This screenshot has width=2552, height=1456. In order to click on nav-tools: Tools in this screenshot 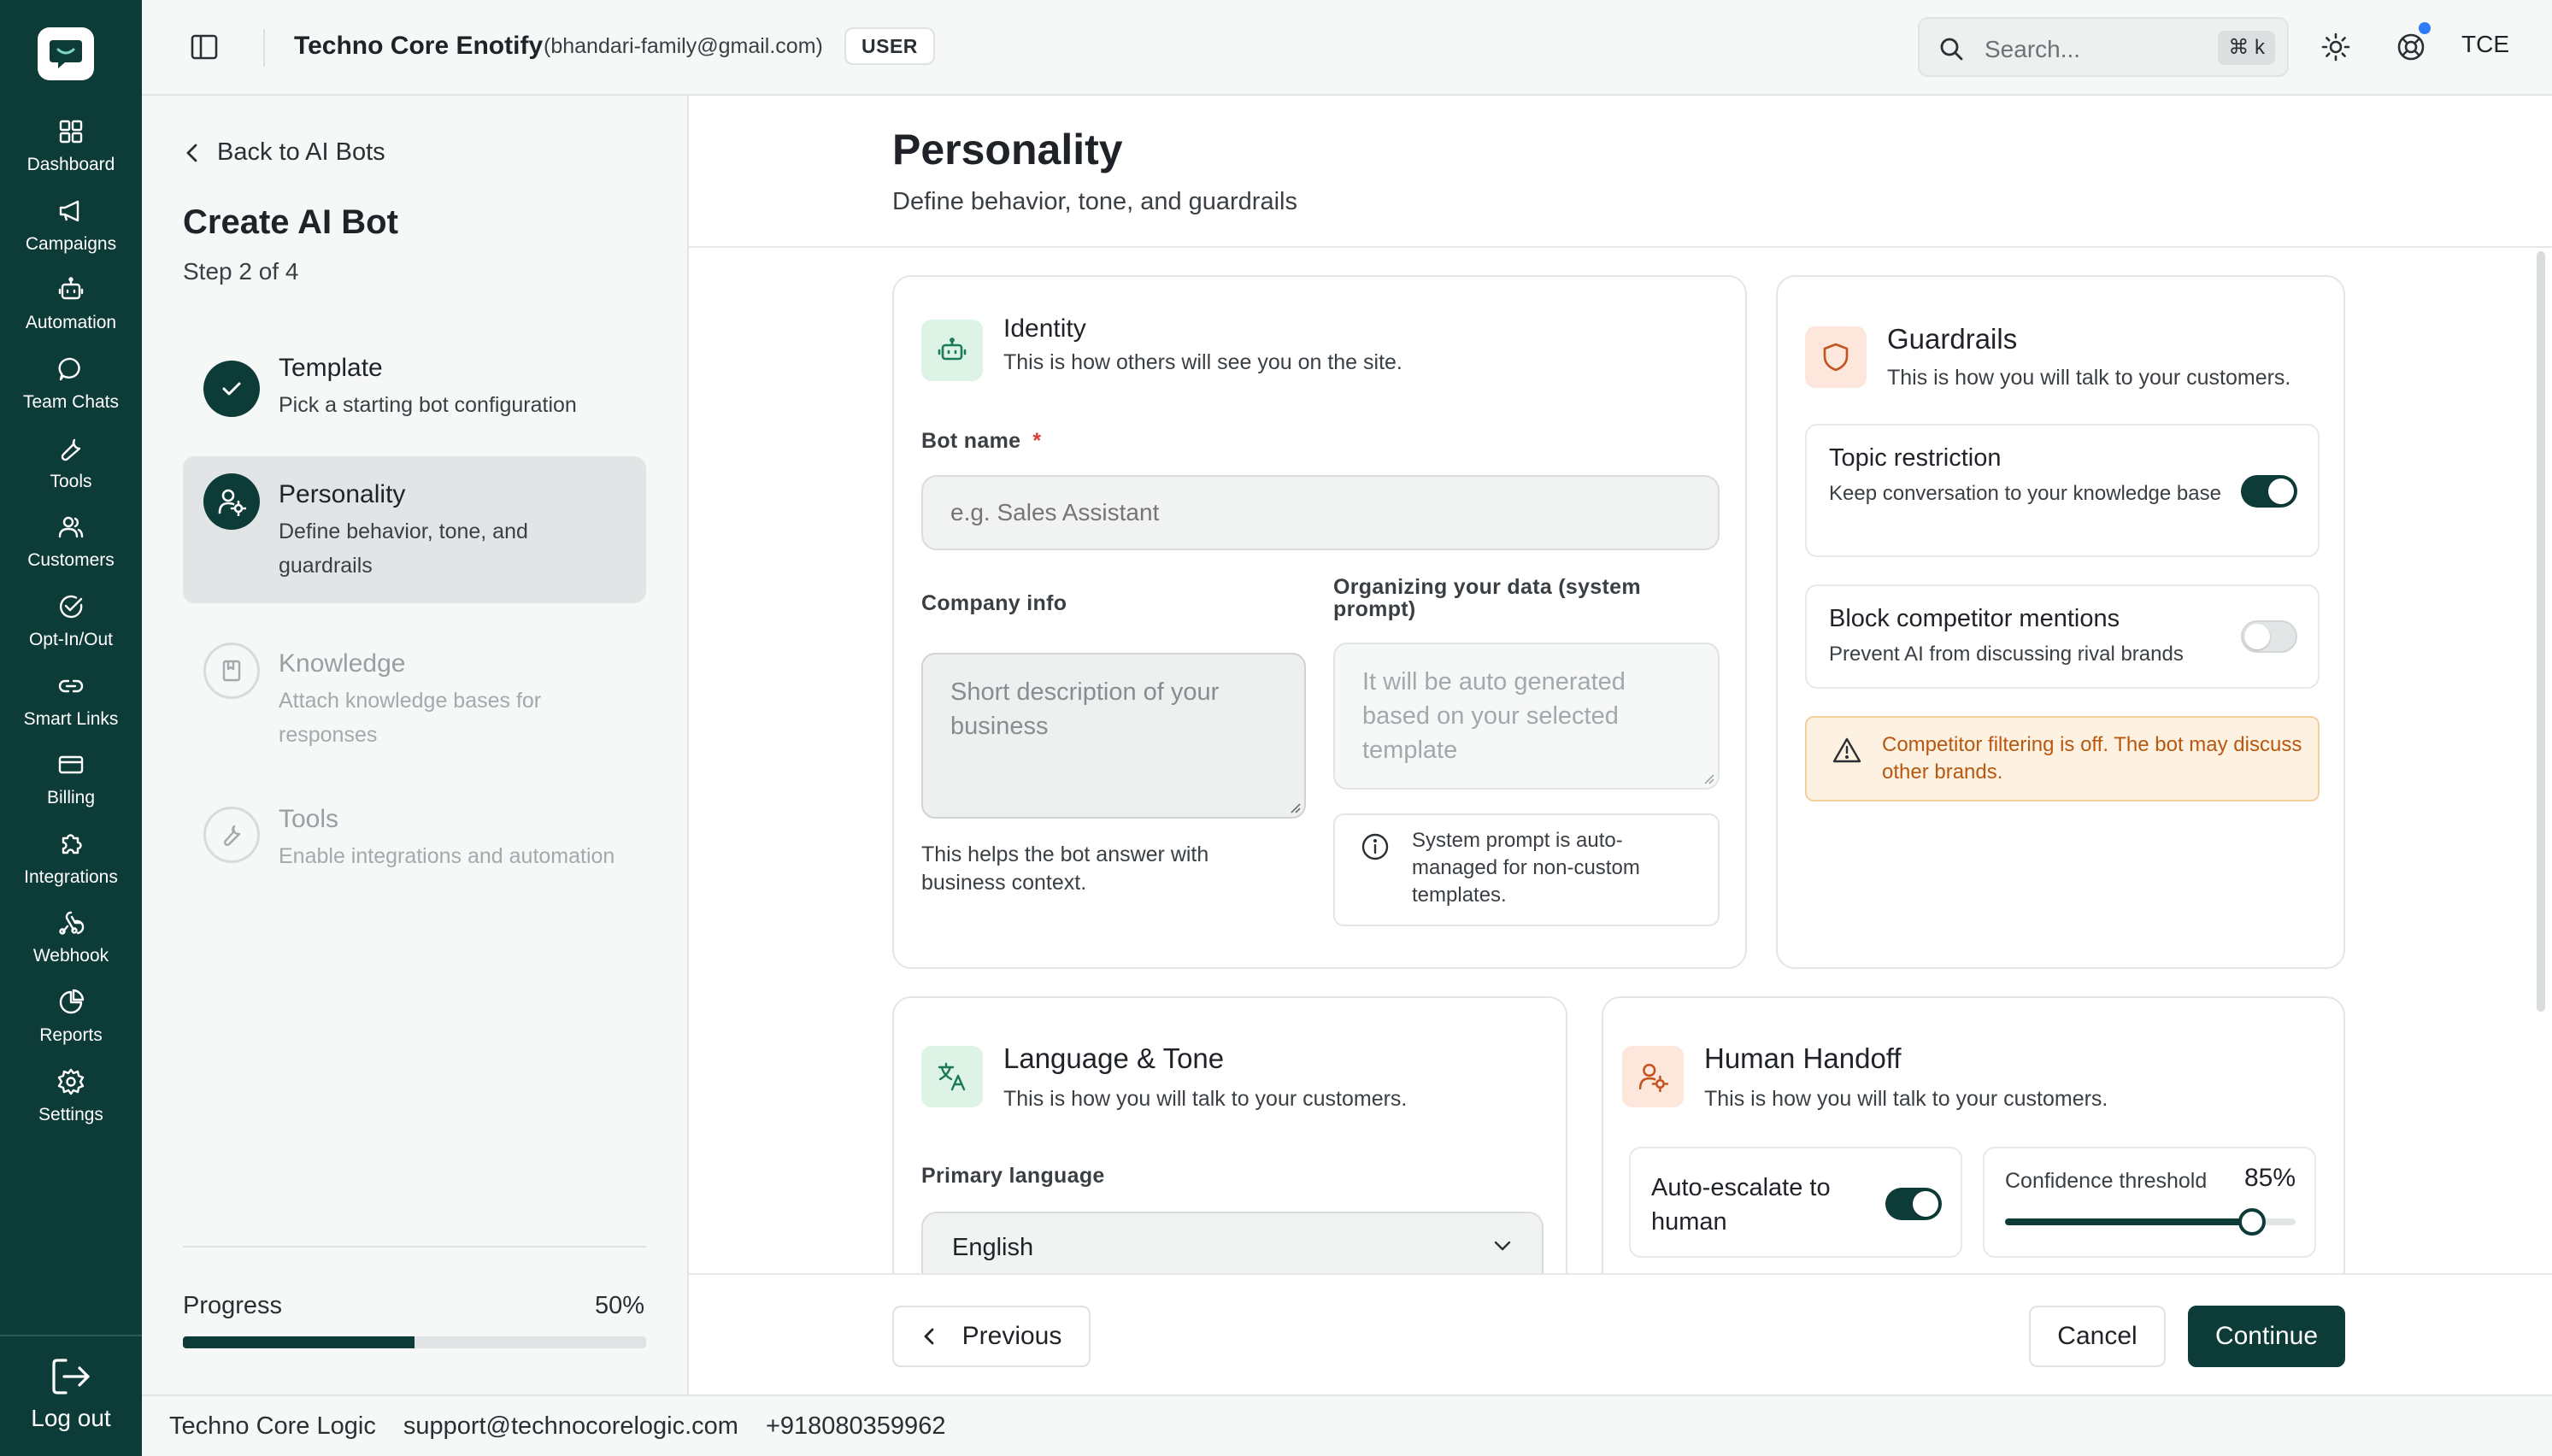, I will do `click(71, 467)`.